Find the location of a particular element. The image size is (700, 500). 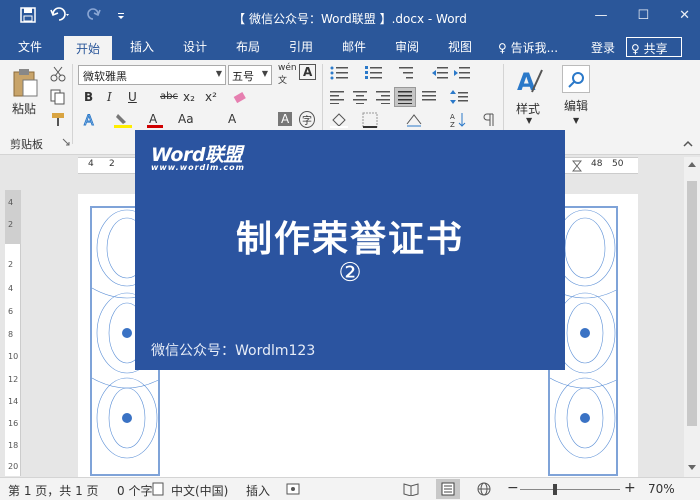

phonetic-guide-button: wén 文 is located at coordinates (287, 74).